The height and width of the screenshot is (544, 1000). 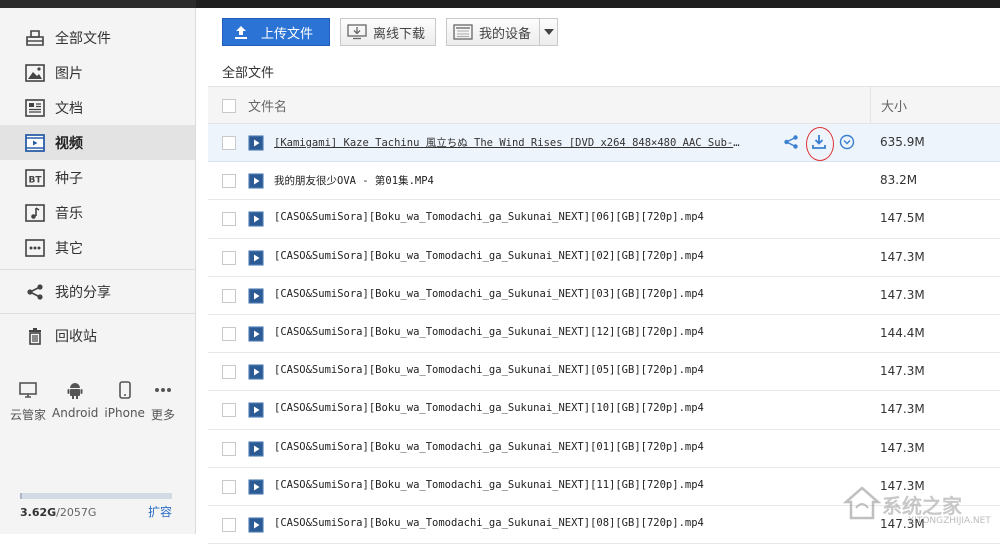 I want to click on column-header-size: 大小, so click(x=888, y=105).